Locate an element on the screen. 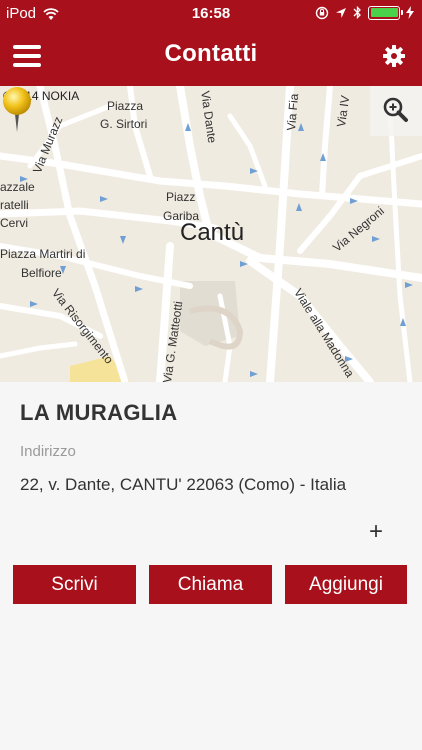 This screenshot has height=750, width=422. page-title: Contatti is located at coordinates (211, 53).